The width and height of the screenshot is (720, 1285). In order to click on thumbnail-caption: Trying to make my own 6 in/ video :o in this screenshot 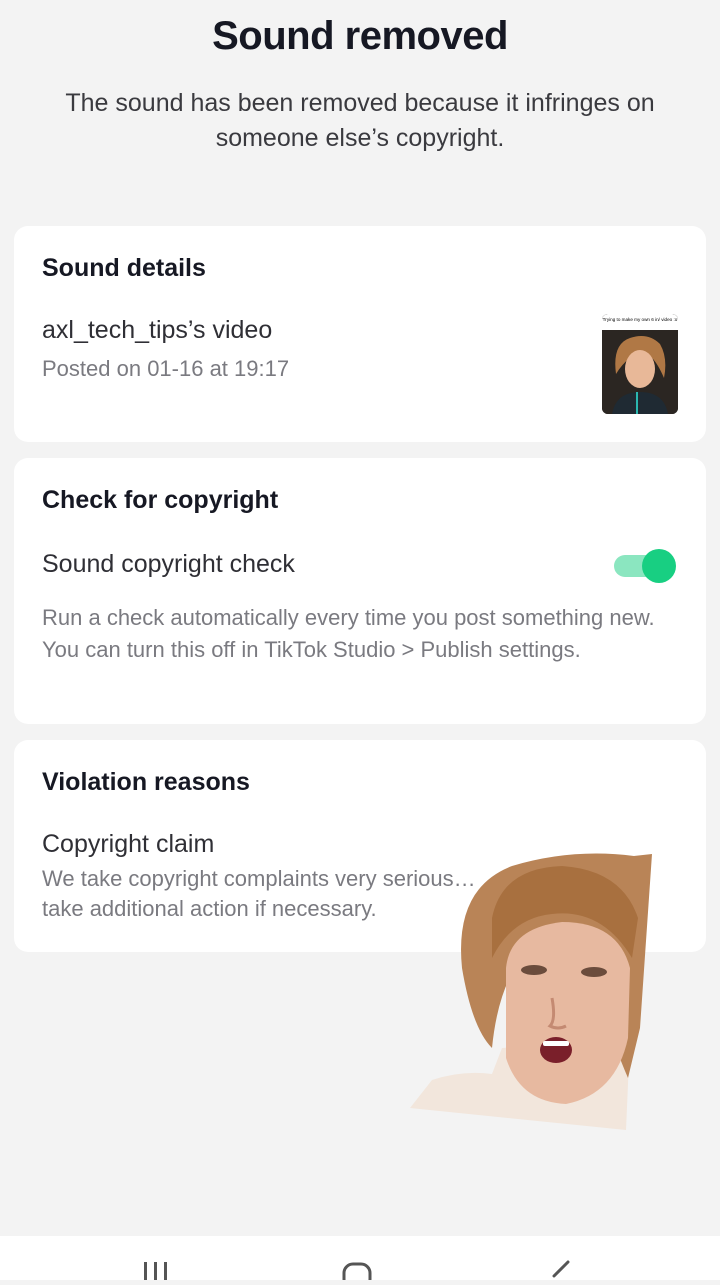, I will do `click(640, 319)`.